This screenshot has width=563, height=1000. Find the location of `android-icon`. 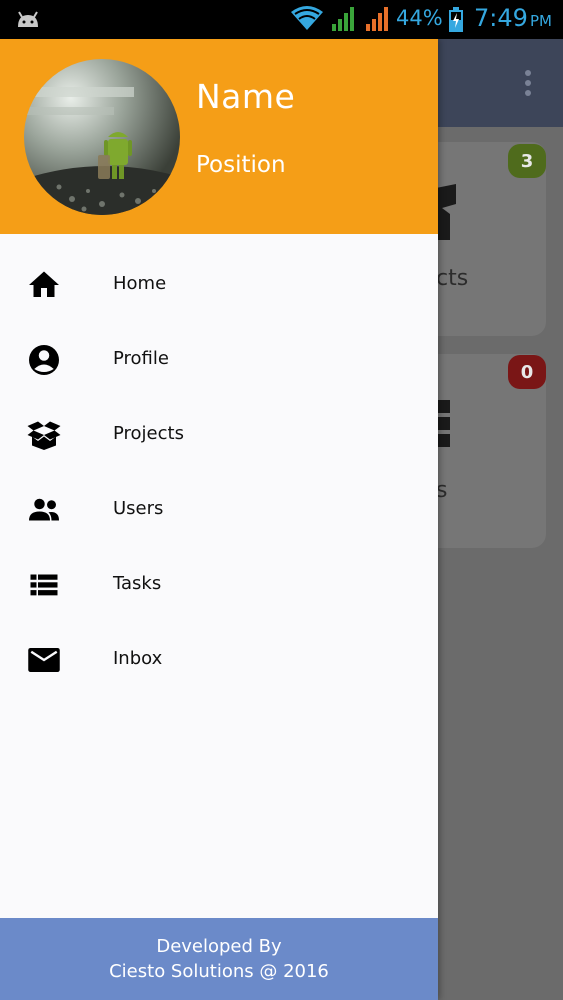

android-icon is located at coordinates (28, 19).